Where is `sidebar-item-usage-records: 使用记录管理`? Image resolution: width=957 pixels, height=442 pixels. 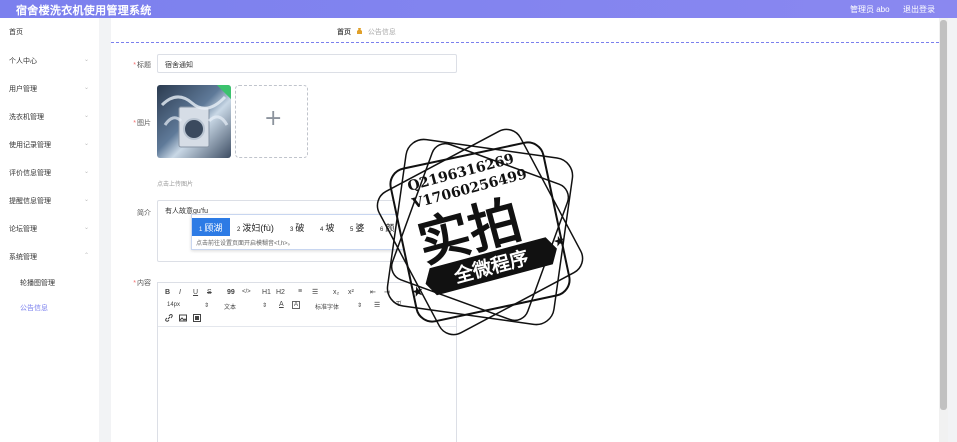 sidebar-item-usage-records: 使用记录管理 is located at coordinates (30, 145).